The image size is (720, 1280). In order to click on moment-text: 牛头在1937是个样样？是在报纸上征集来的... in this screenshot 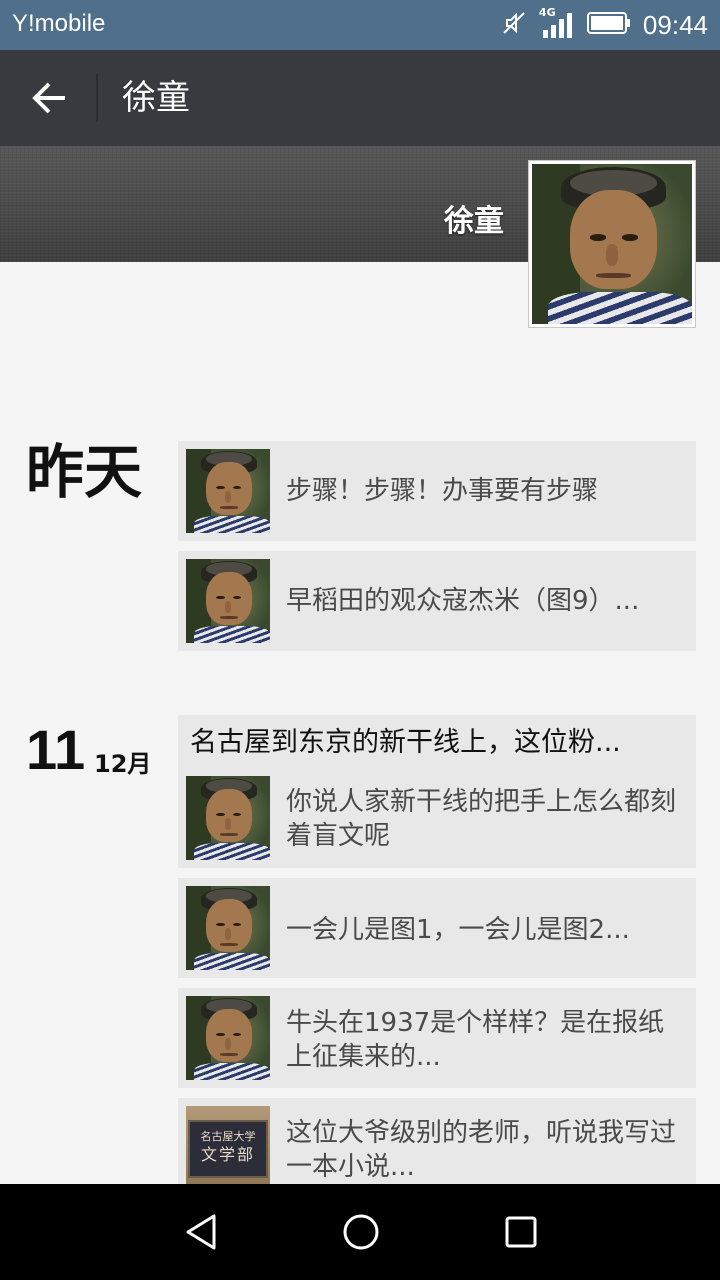, I will do `click(475, 1040)`.